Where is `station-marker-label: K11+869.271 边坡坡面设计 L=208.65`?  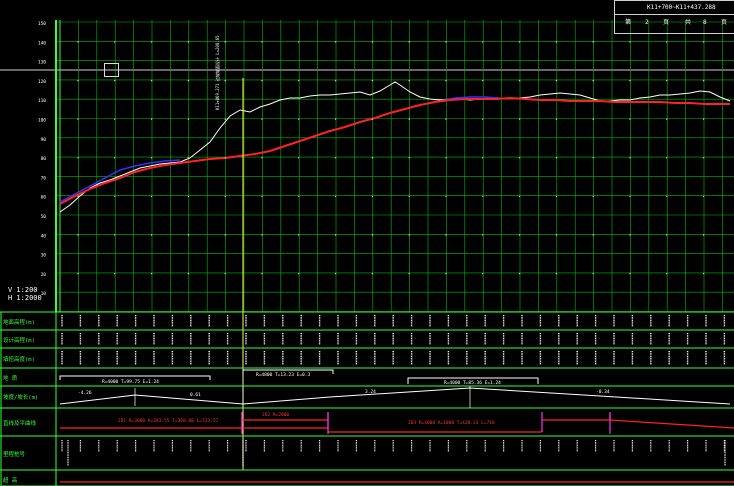
station-marker-label: K11+869.271 边坡坡面设计 L=208.65 is located at coordinates (217, 72).